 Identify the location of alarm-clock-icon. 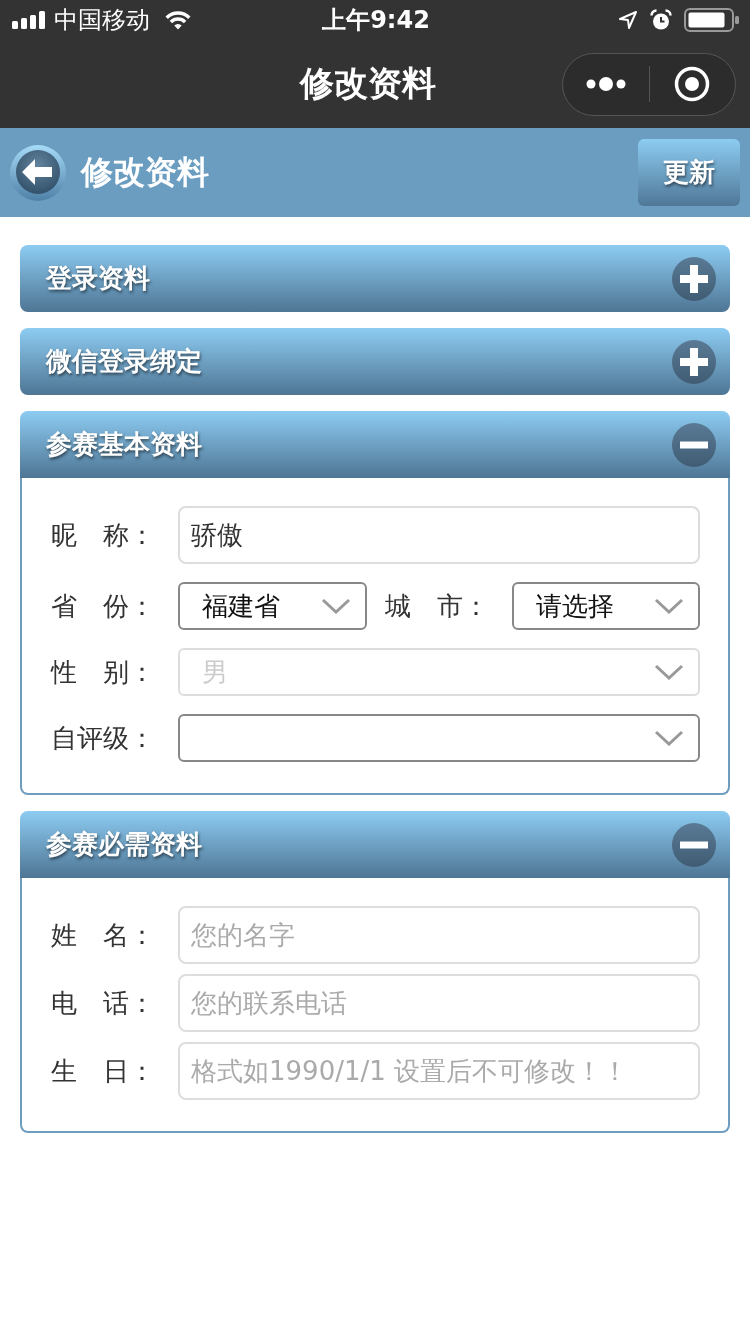
(661, 20).